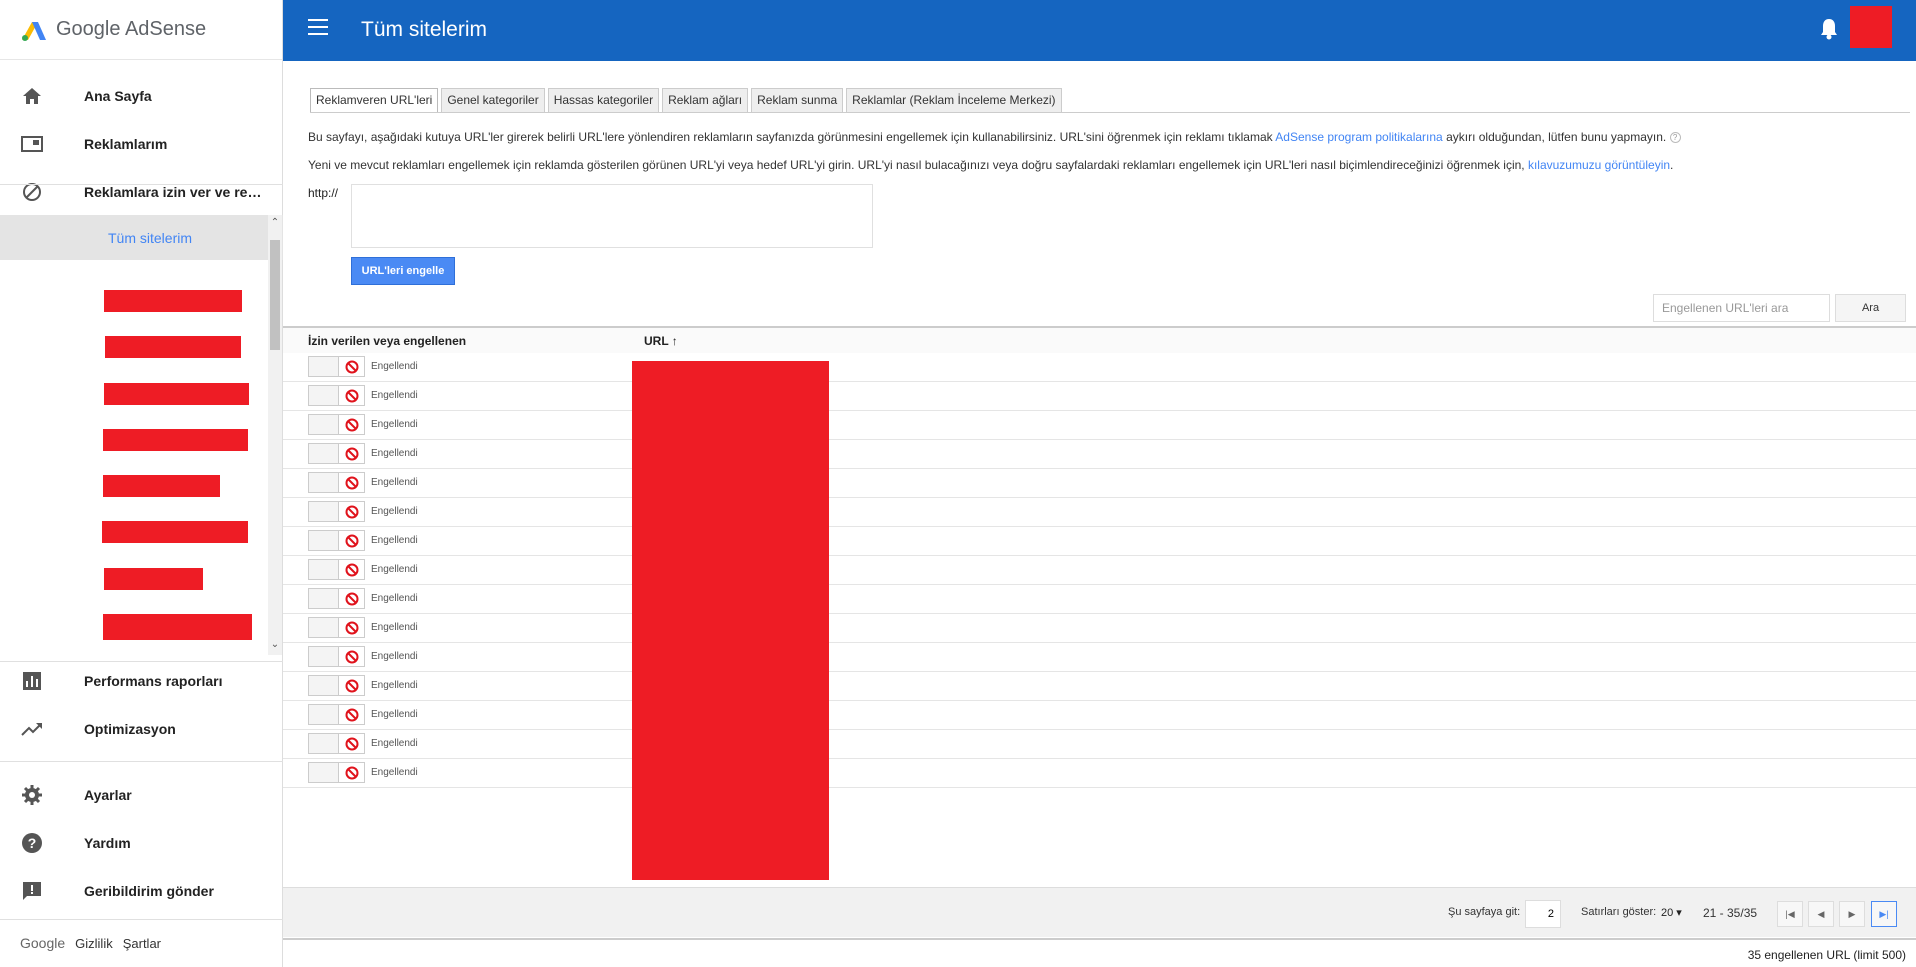 This screenshot has height=967, width=1916. I want to click on col-status-header: İzin verilen veya engellenen, so click(387, 341).